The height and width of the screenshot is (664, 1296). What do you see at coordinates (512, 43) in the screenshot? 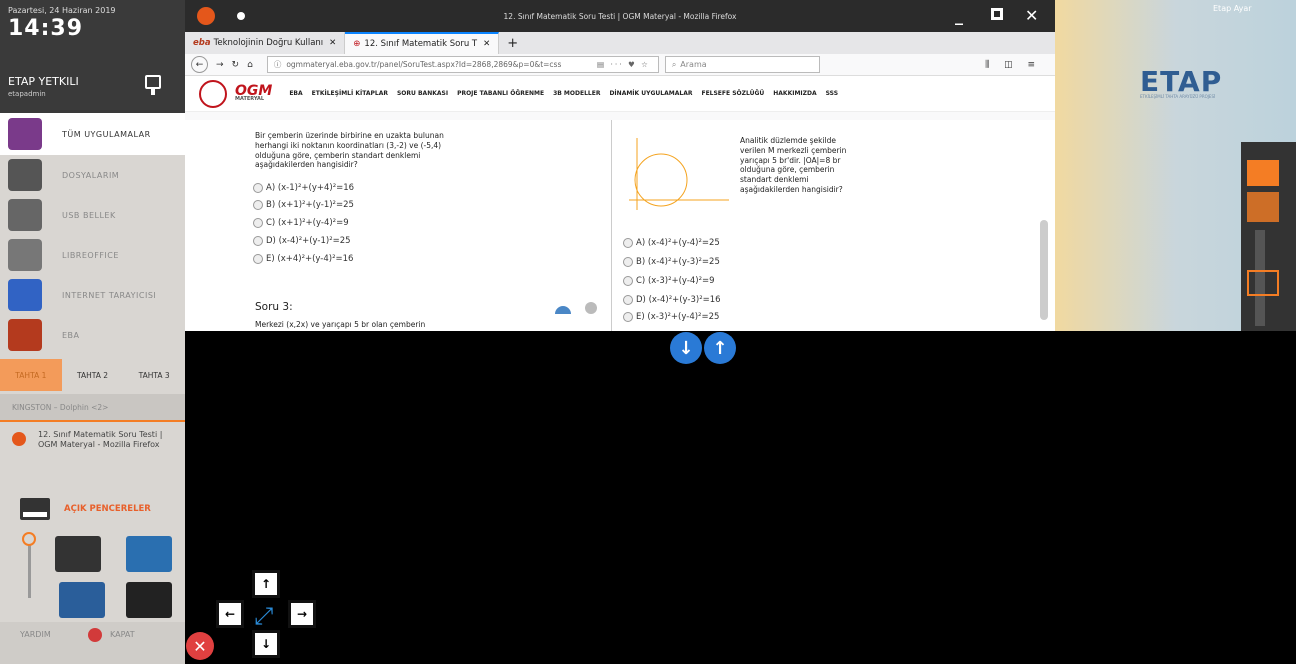
I see `new-tab-icon: +` at bounding box center [512, 43].